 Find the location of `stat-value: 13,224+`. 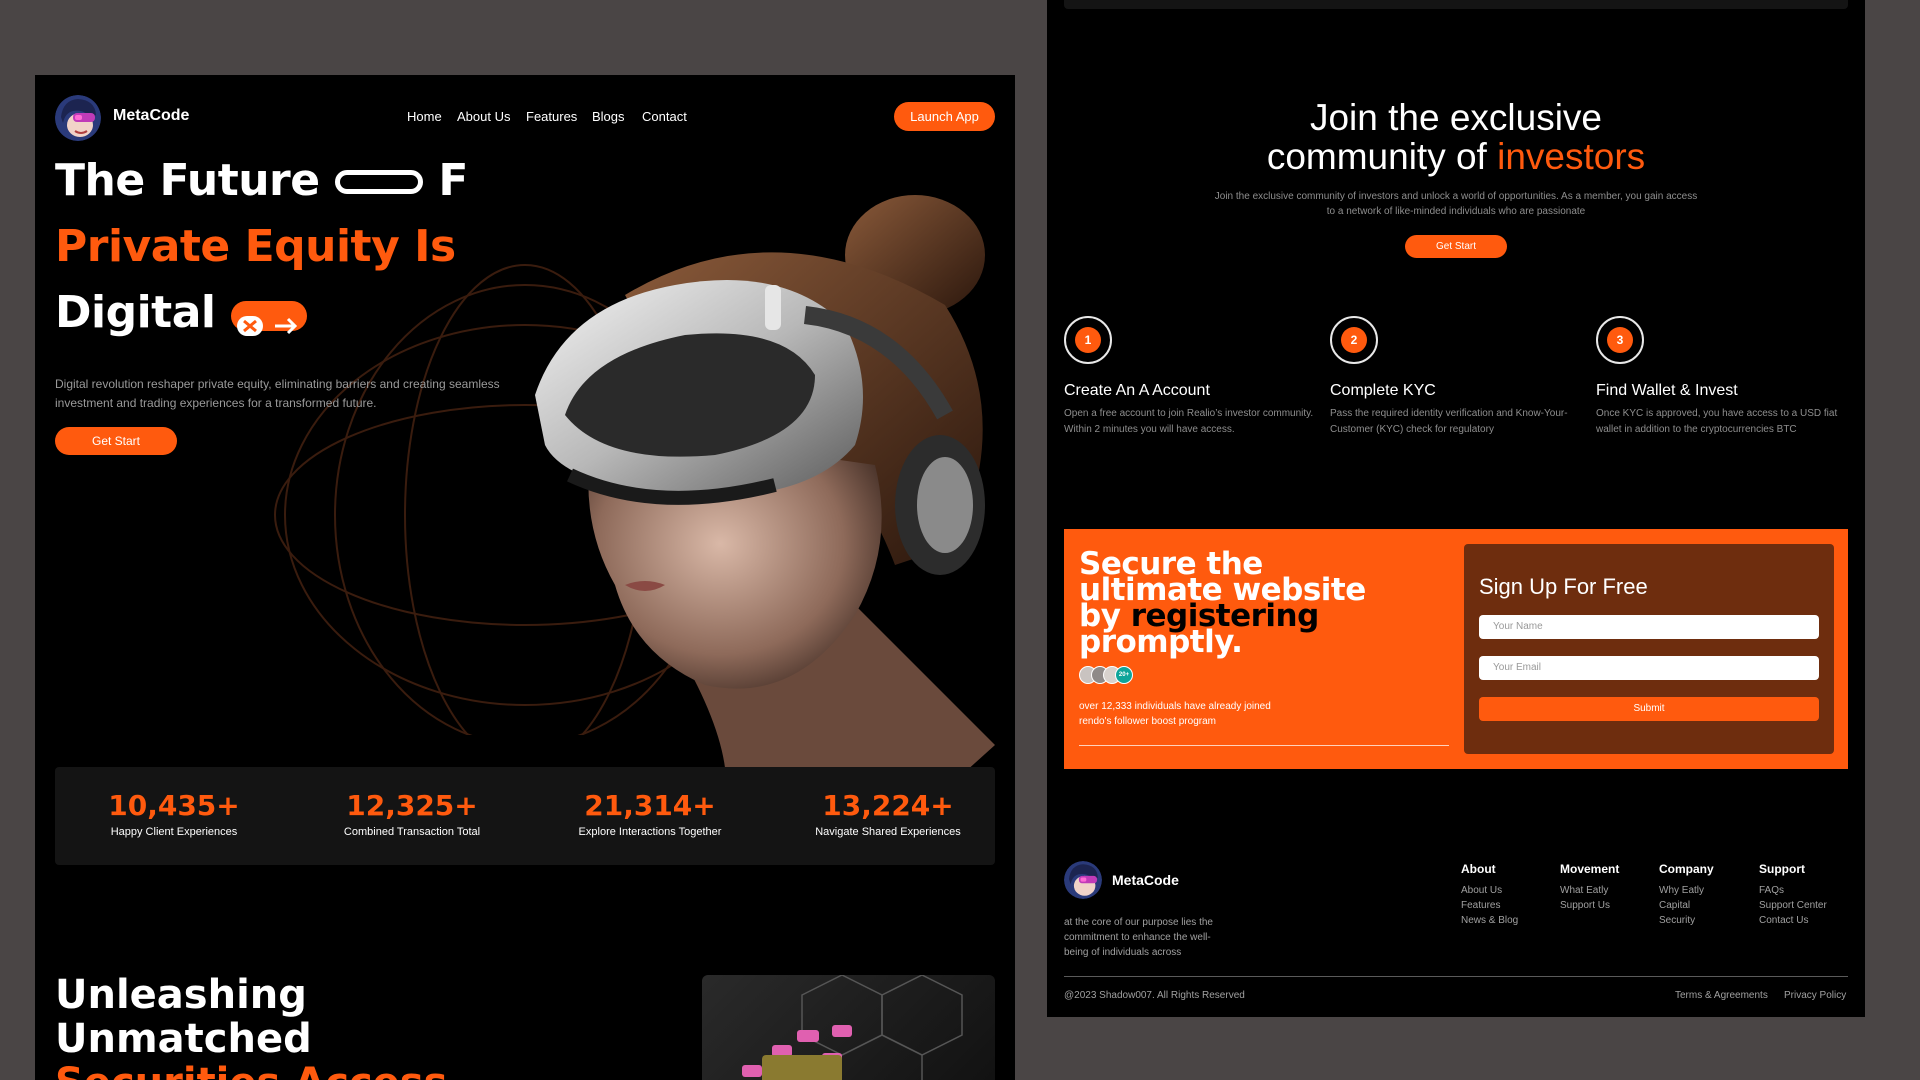

stat-value: 13,224+ is located at coordinates (888, 805).